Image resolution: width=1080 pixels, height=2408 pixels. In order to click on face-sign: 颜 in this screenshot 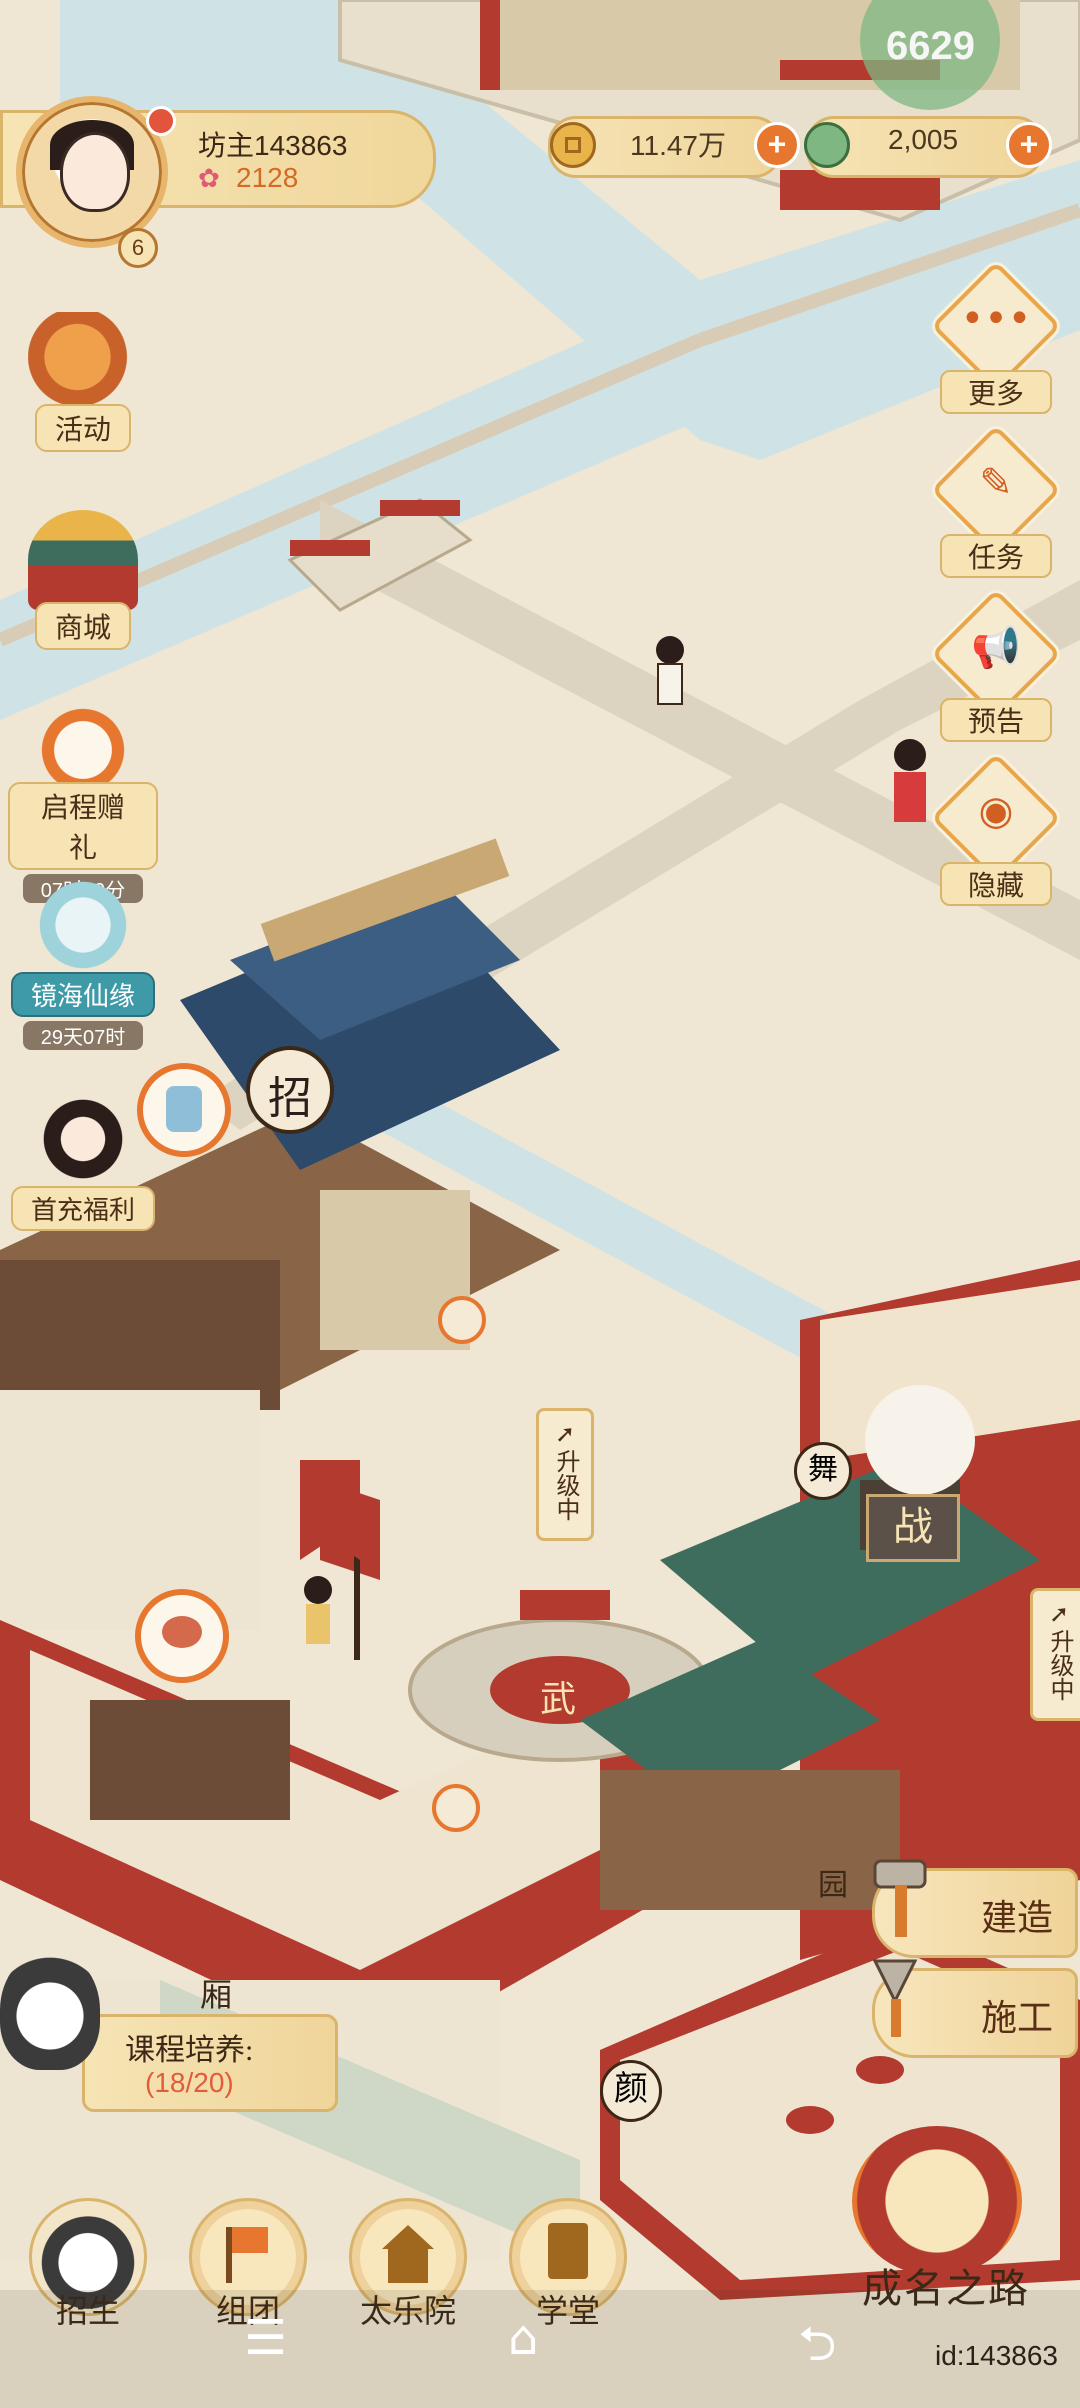, I will do `click(631, 2091)`.